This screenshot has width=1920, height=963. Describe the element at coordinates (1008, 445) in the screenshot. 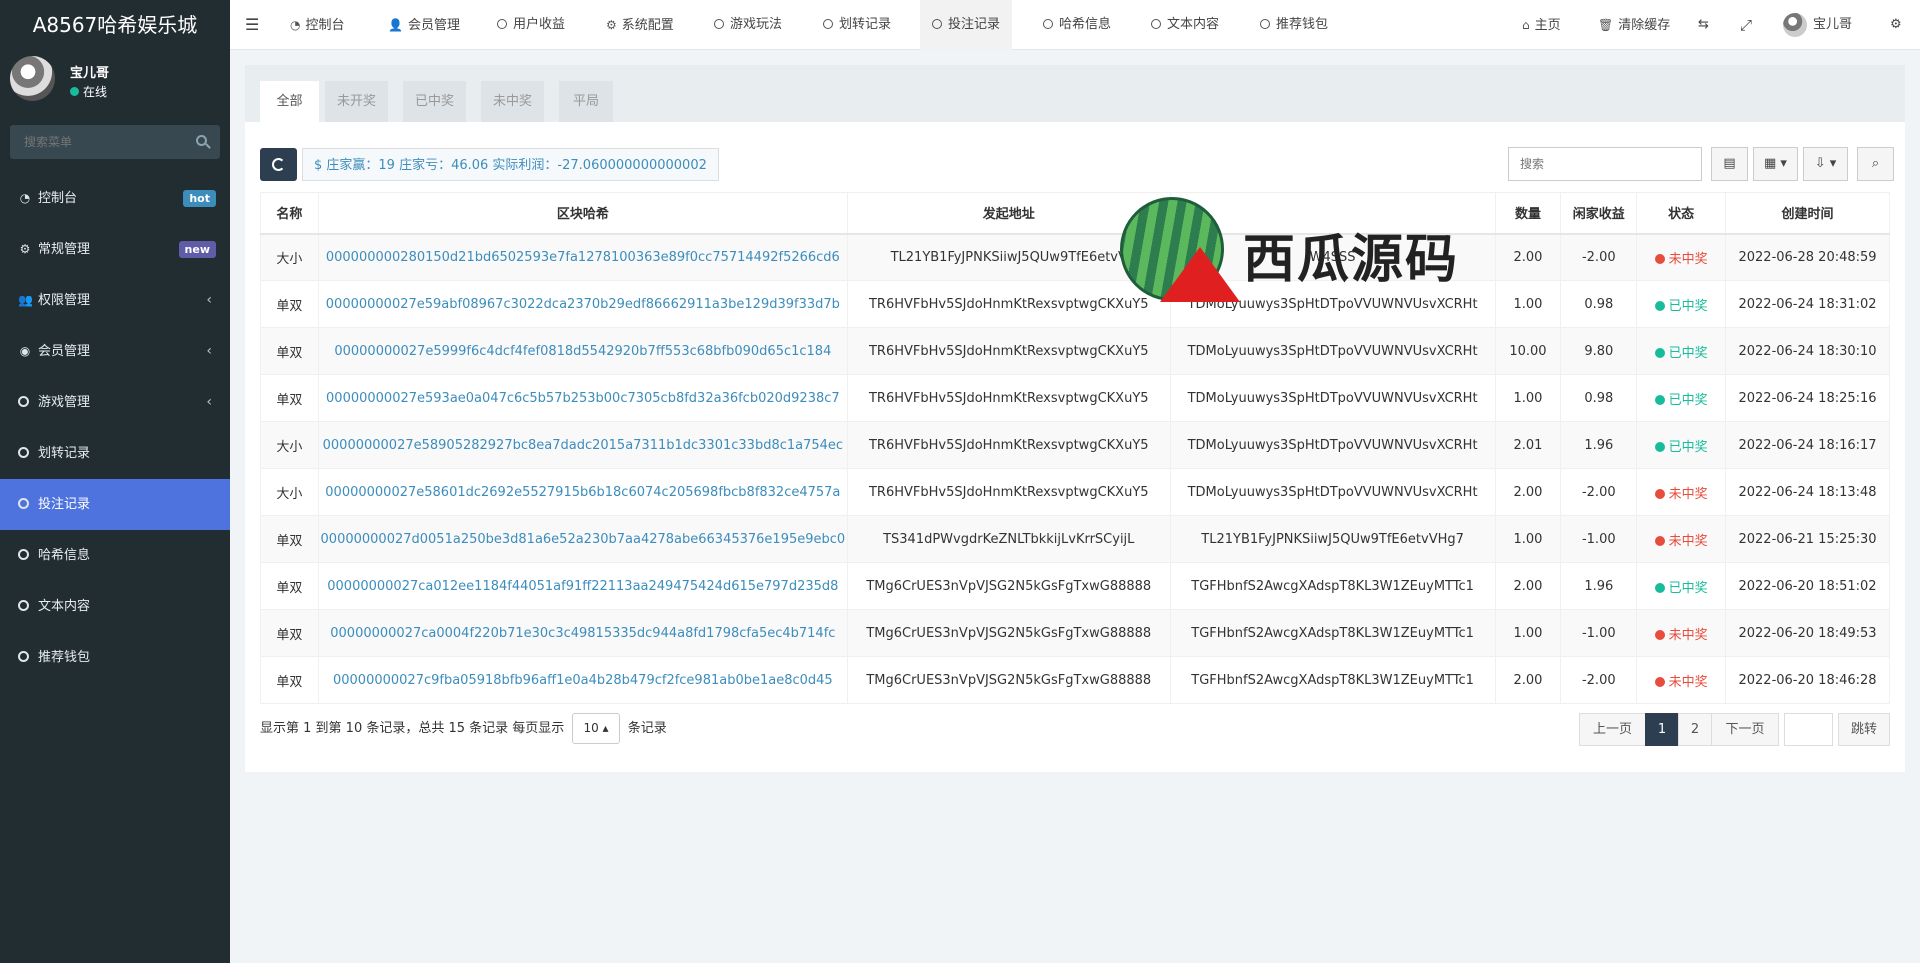

I see `cell-from: TR6HVFbHv5SJdoHnmKtRexsvptwgCKXuY5` at that location.